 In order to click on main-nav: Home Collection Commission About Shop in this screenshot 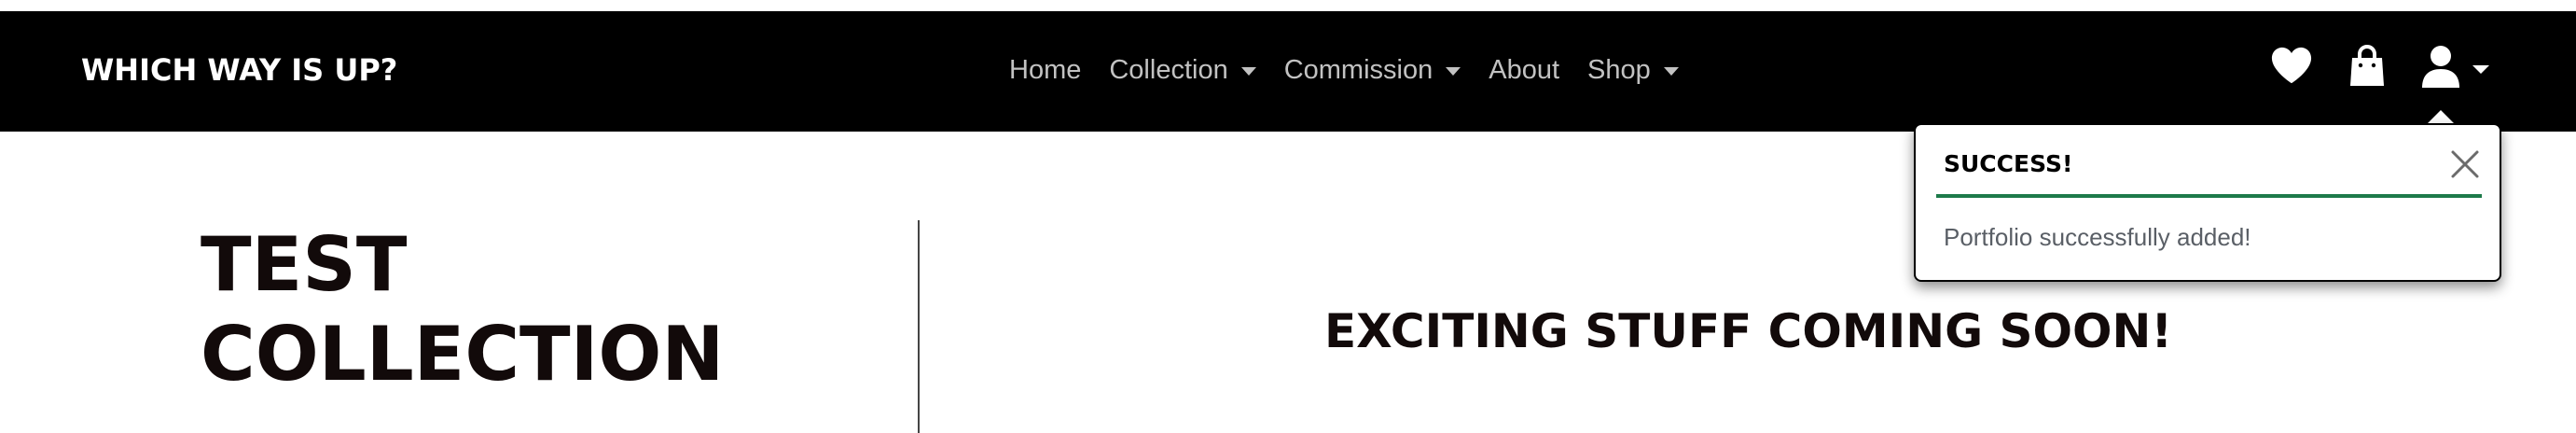, I will do `click(1358, 70)`.